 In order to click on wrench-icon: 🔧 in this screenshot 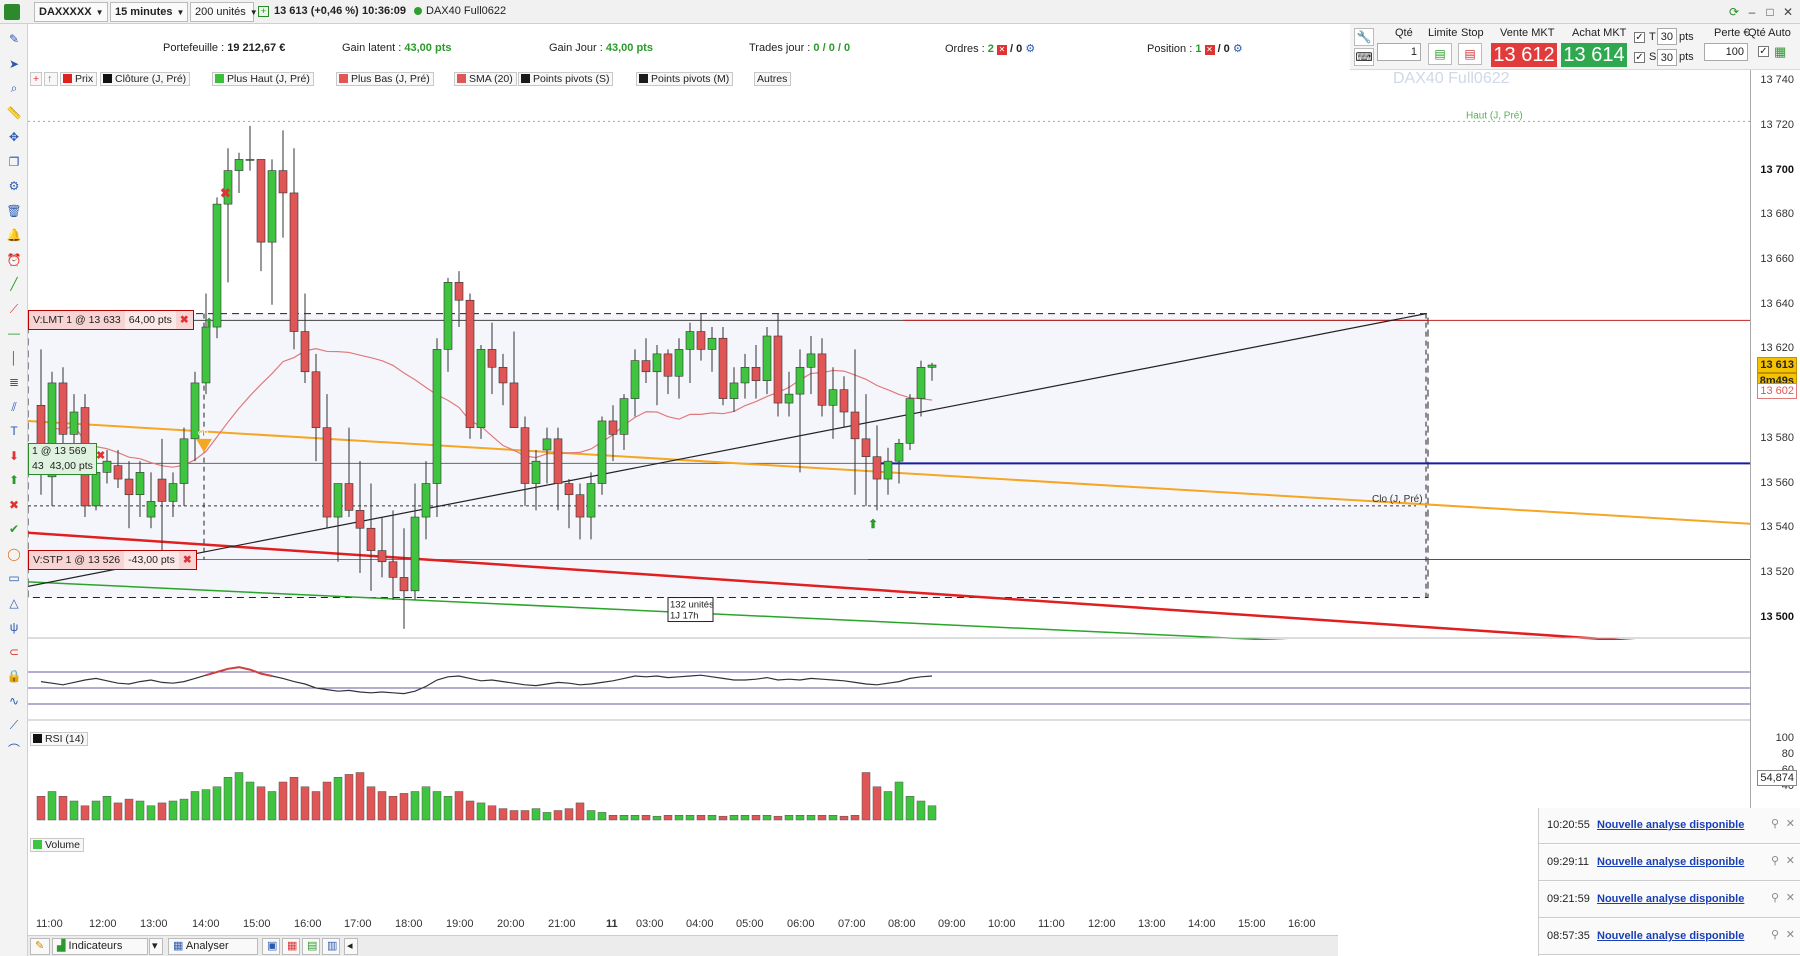, I will do `click(1364, 37)`.